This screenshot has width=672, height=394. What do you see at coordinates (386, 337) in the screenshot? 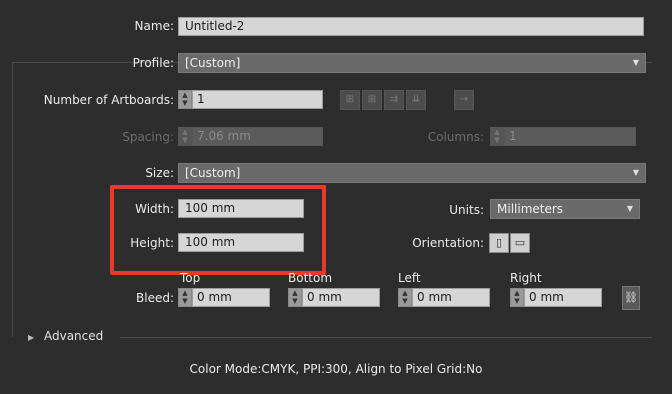
I see `advanced-divider` at bounding box center [386, 337].